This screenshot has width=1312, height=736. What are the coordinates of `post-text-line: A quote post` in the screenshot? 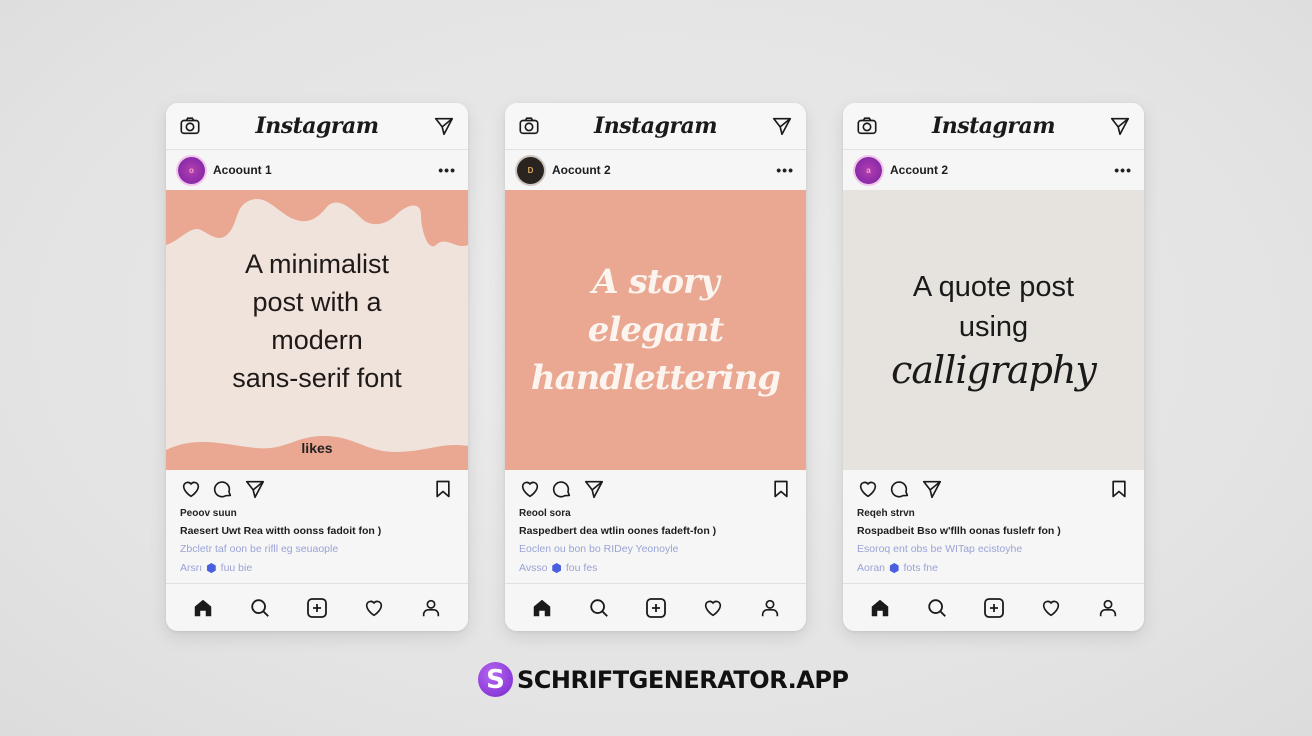 It's located at (993, 287).